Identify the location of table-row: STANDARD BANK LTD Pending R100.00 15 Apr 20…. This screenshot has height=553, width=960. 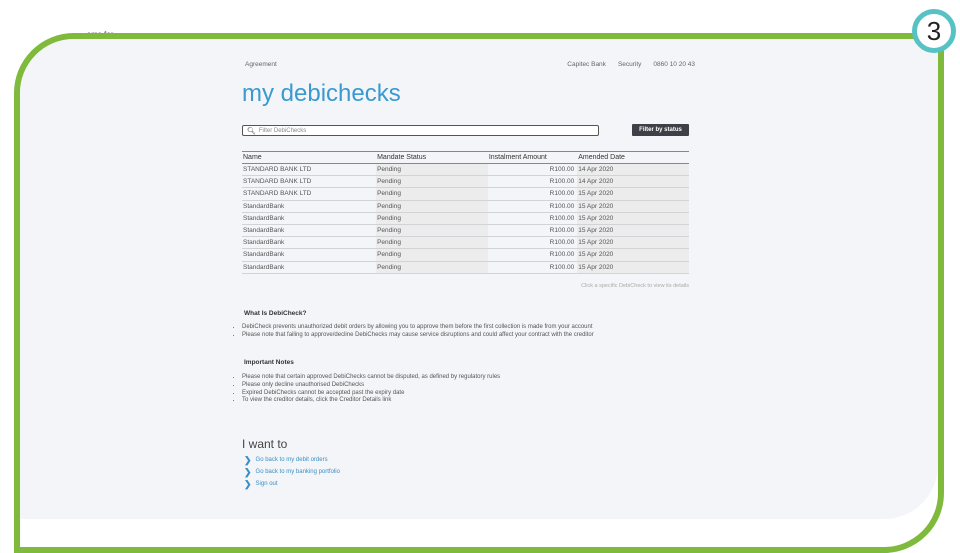
(465, 194).